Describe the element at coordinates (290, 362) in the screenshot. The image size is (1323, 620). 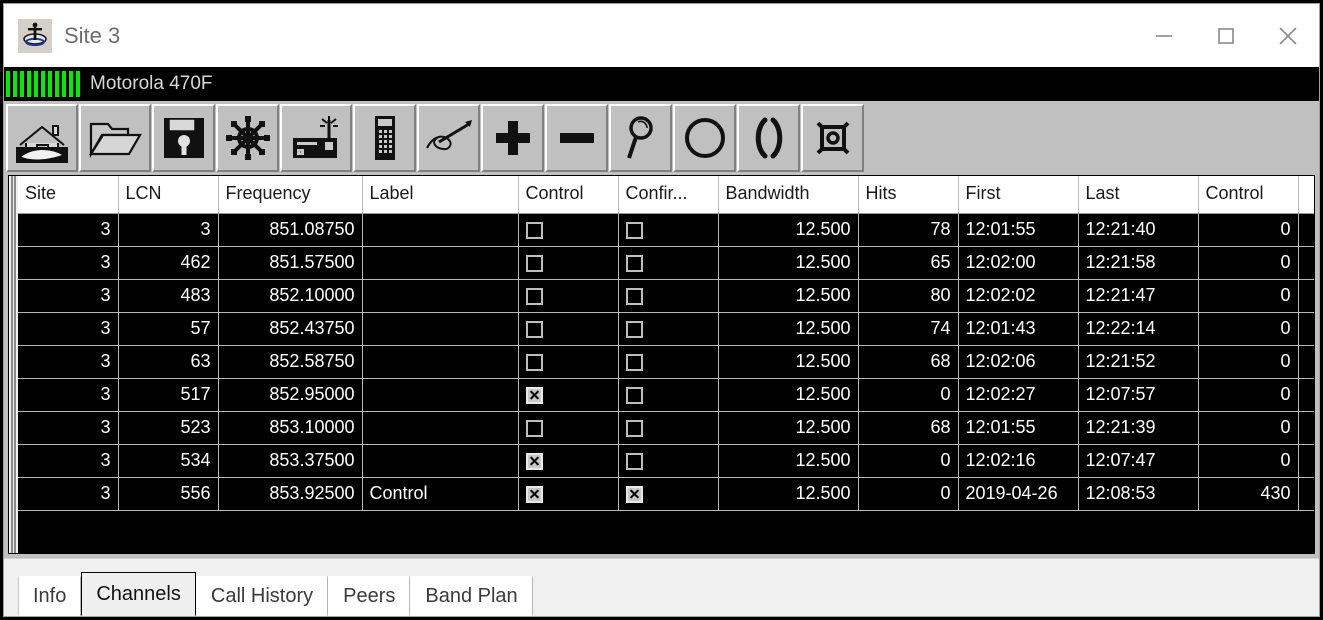
I see `cell-frequency: 852.58750` at that location.